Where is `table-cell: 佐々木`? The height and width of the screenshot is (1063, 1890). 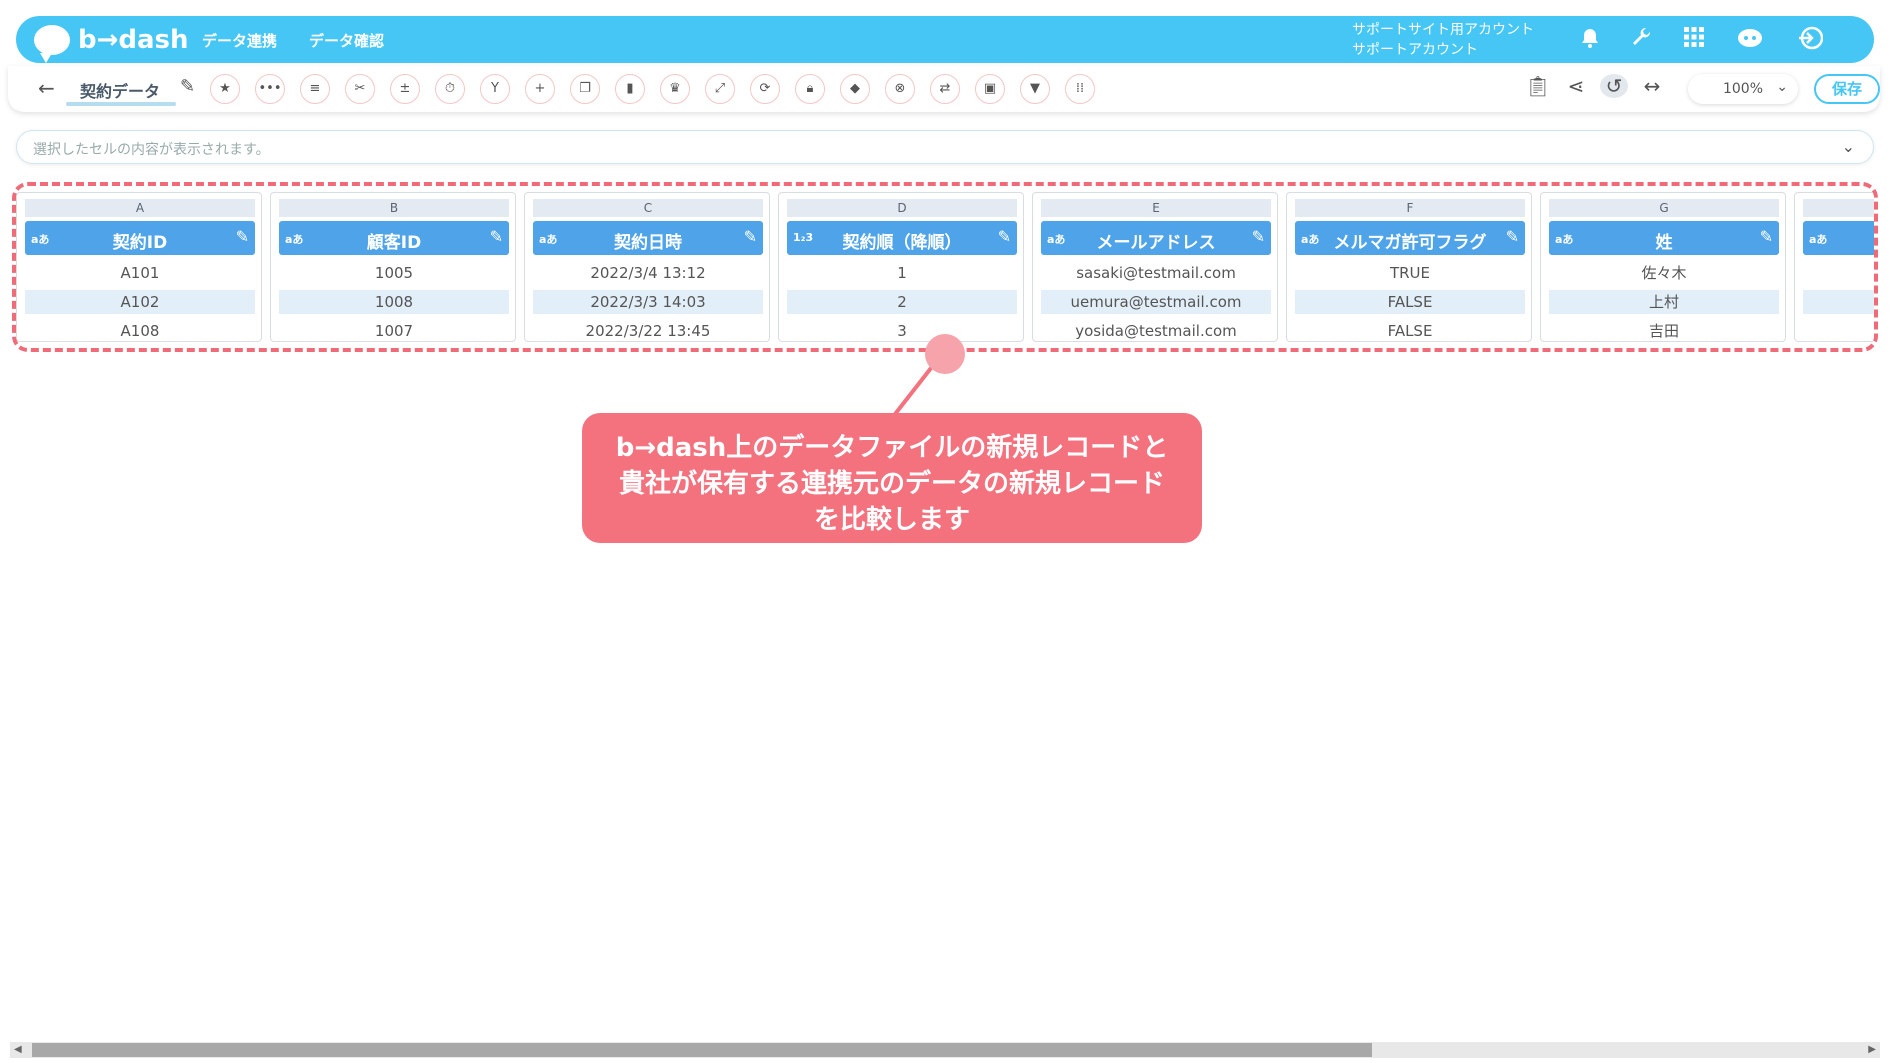
table-cell: 佐々木 is located at coordinates (1664, 273).